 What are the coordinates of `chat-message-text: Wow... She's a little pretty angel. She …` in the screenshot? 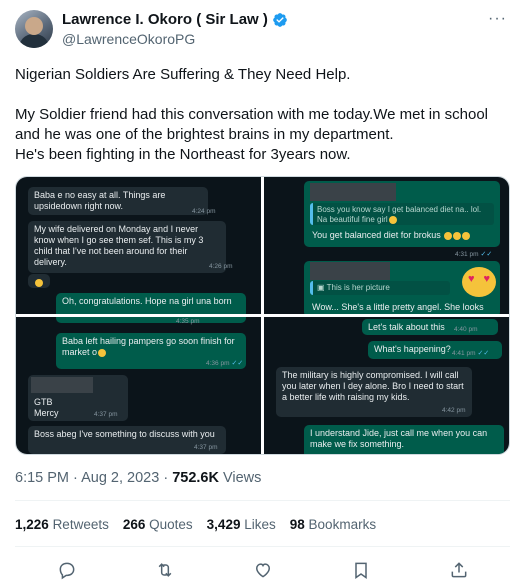 It's located at (398, 307).